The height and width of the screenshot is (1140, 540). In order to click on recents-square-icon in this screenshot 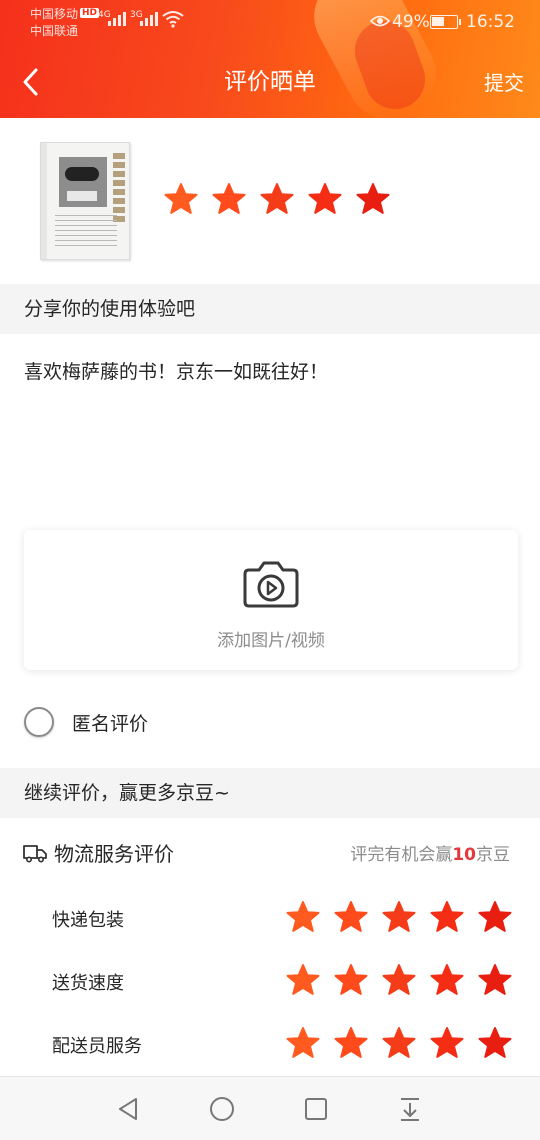, I will do `click(316, 1109)`.